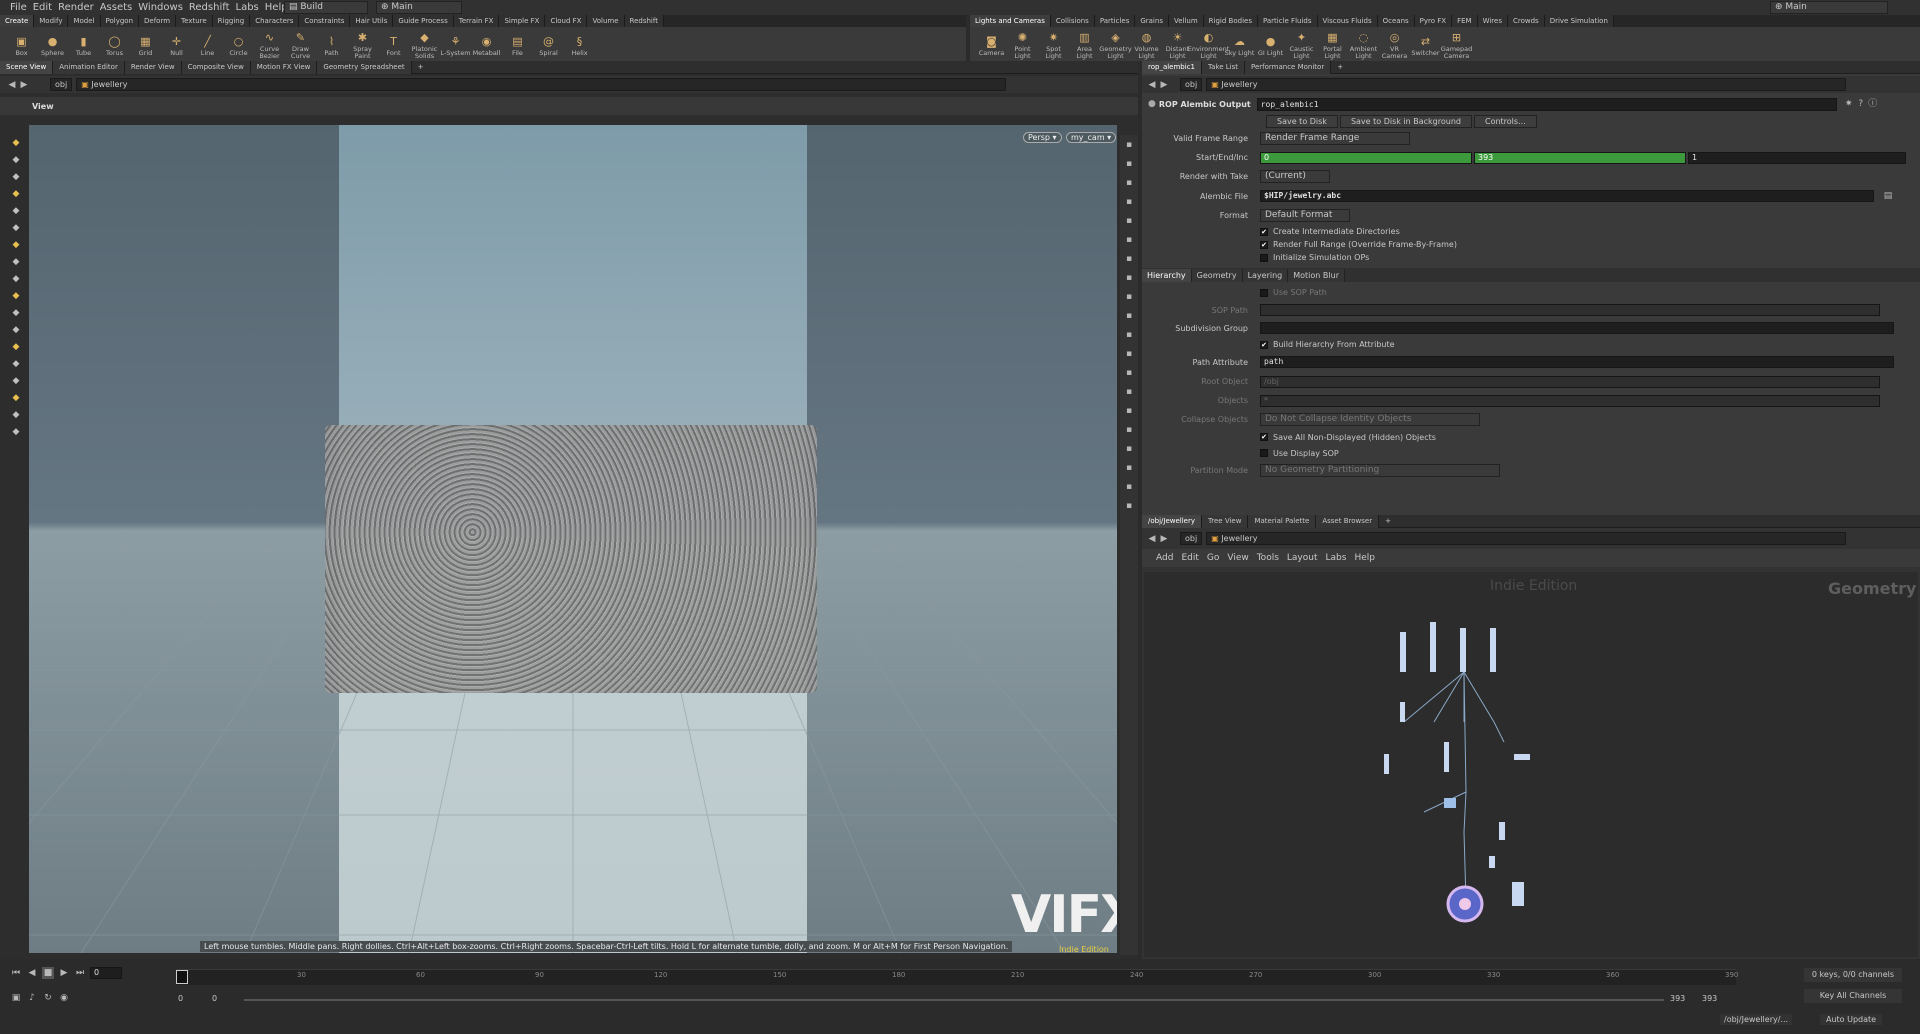 Image resolution: width=1920 pixels, height=1034 pixels. What do you see at coordinates (957, 977) in the screenshot?
I see `timeline-ruler: 0306090120150180210240270300330360390` at bounding box center [957, 977].